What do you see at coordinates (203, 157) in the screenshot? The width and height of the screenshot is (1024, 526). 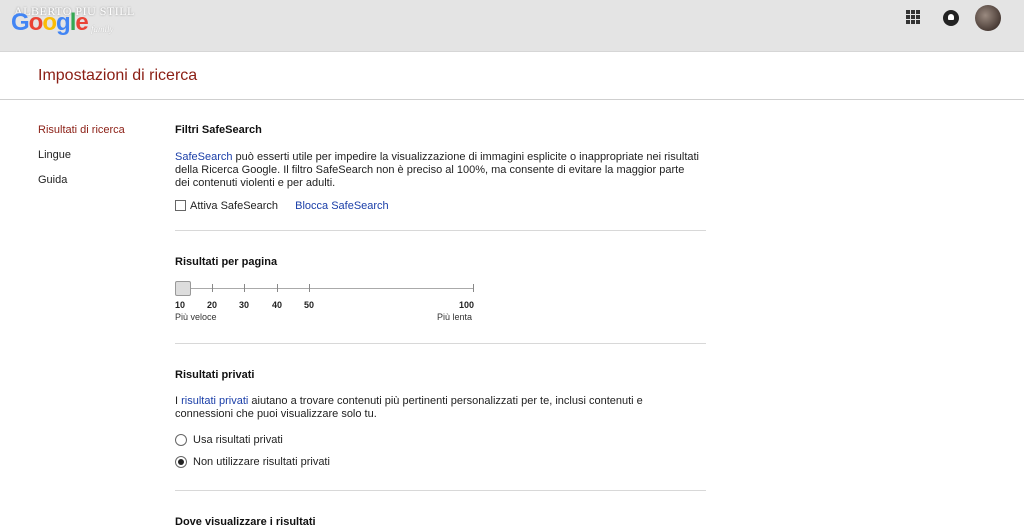 I see `safesearch-link: SafeSearch` at bounding box center [203, 157].